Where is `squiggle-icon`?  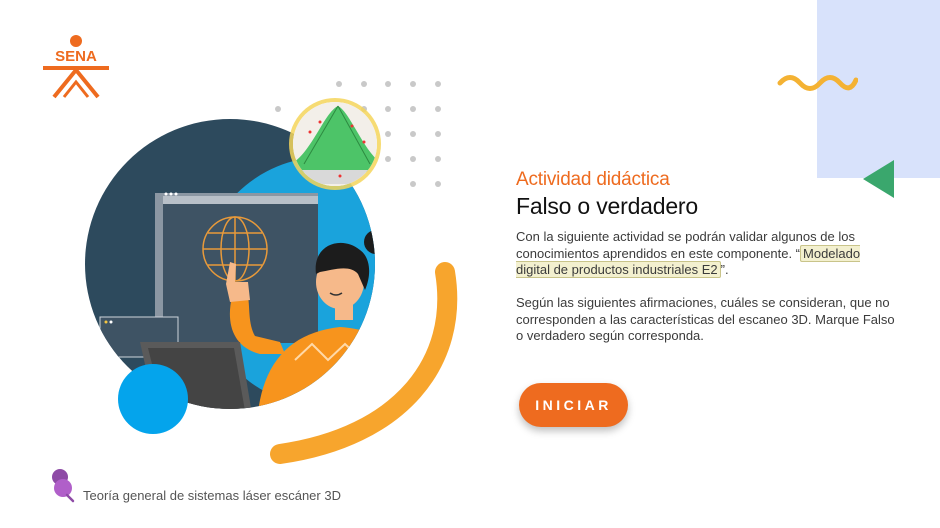
squiggle-icon is located at coordinates (817, 83).